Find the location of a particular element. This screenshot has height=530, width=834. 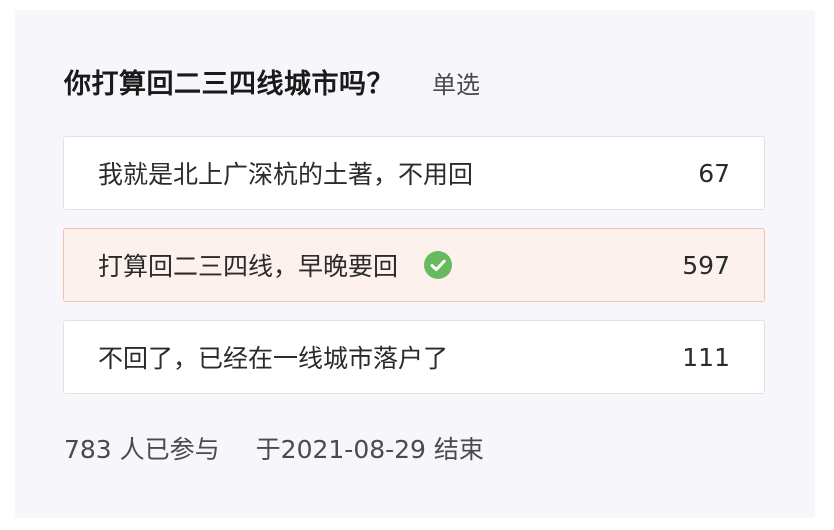

end-date: 于2021-08-29 结束 is located at coordinates (369, 449).